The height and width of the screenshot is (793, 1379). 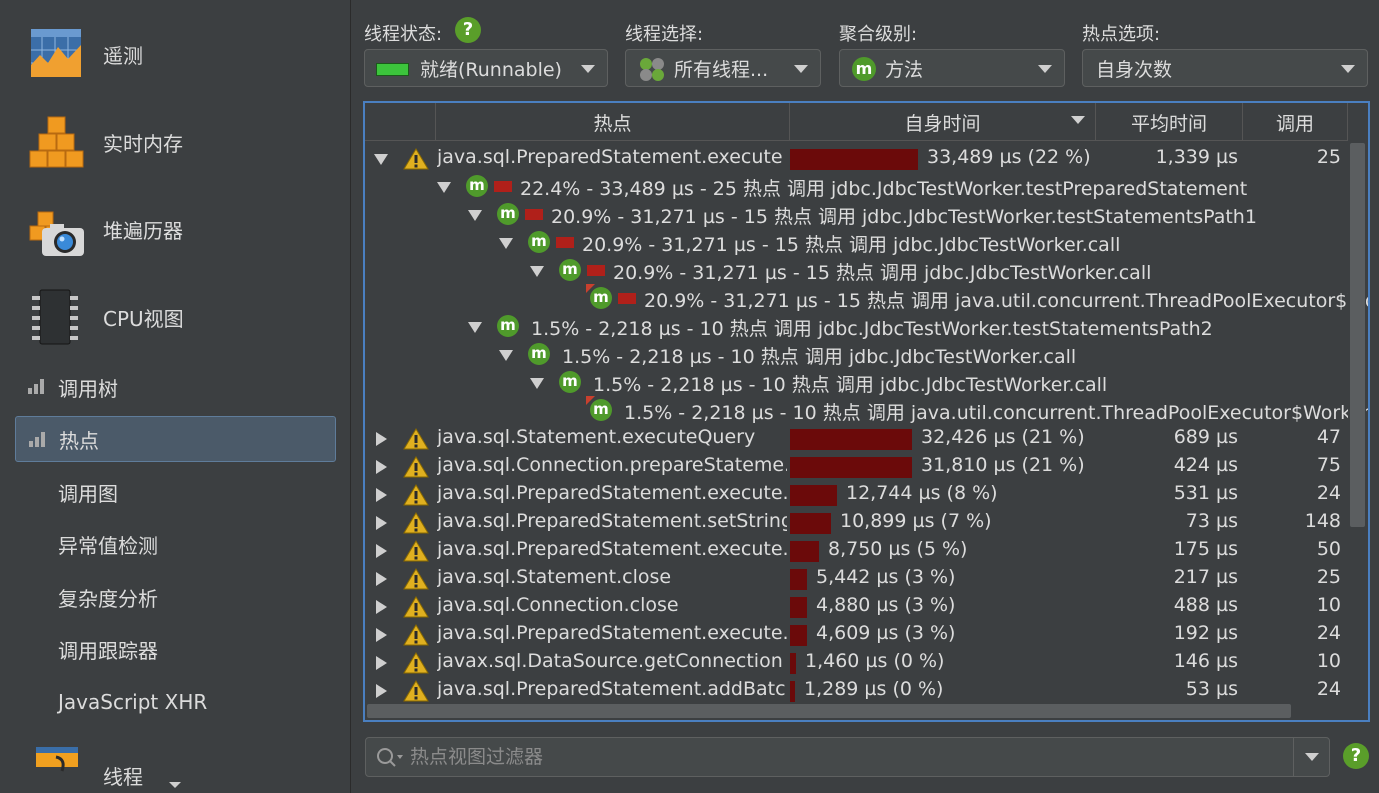 I want to click on column-header-average-time: 平均时间, so click(x=1169, y=122).